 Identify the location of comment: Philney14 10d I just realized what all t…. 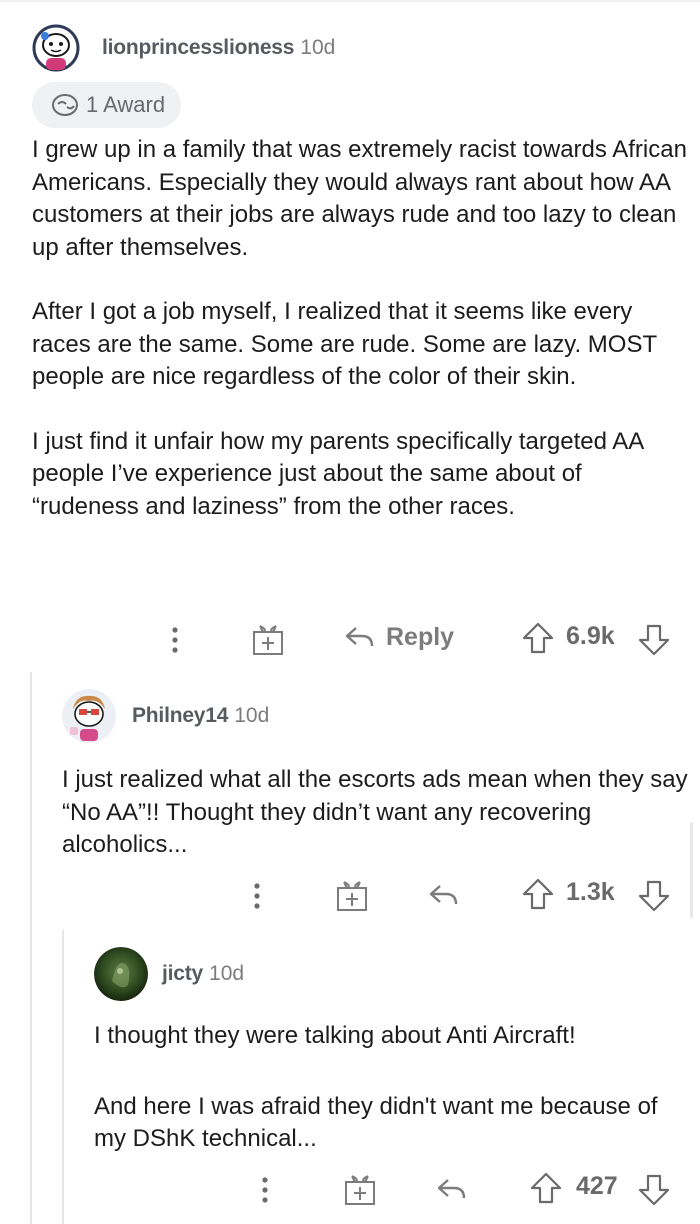
(377, 775).